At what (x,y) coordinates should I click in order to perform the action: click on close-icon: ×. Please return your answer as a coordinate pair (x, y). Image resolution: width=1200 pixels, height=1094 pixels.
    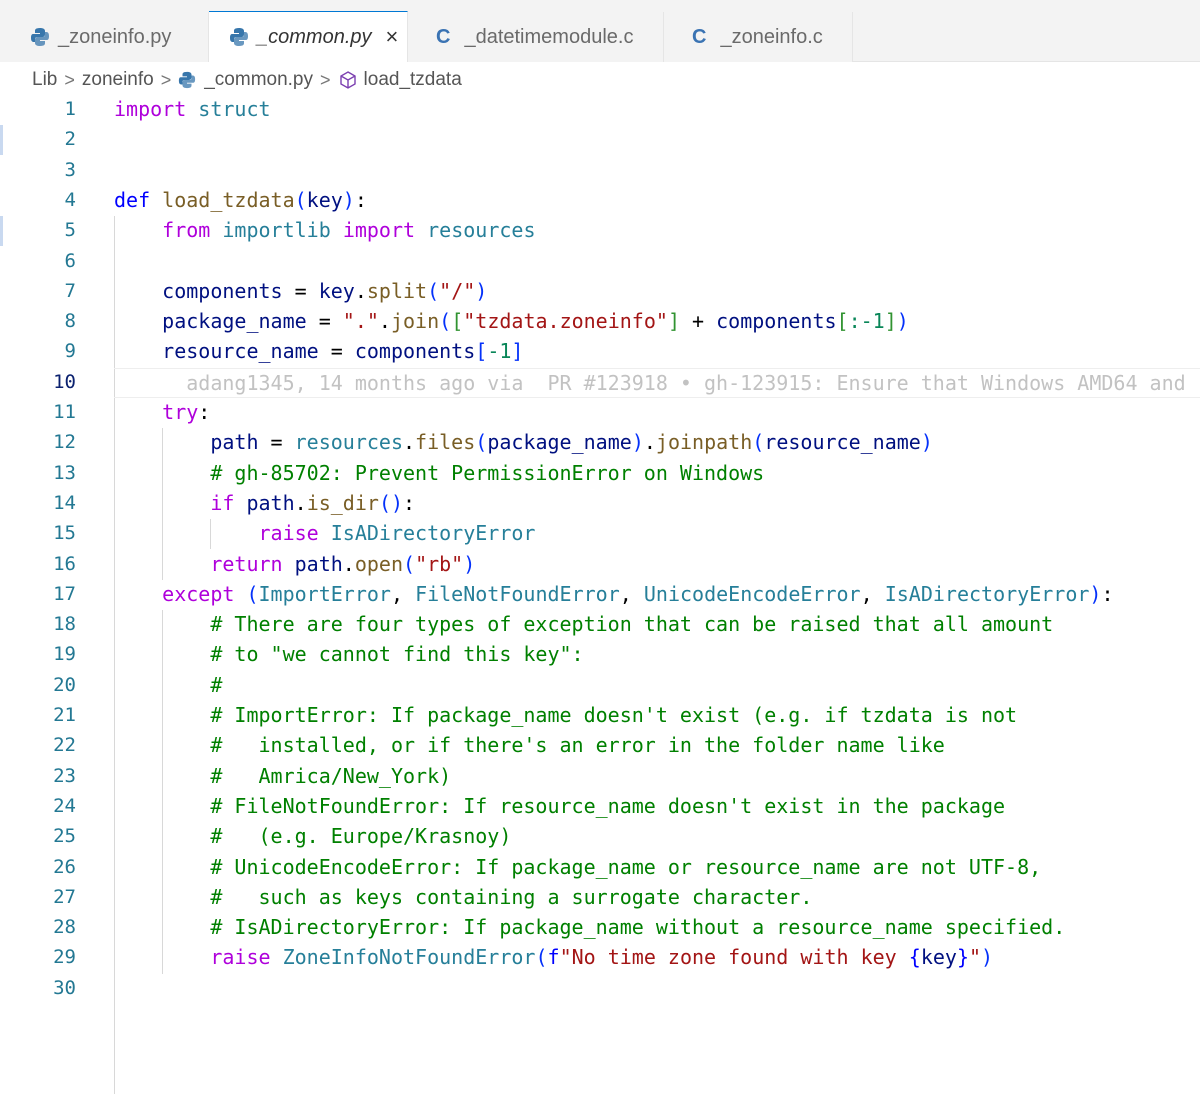
    Looking at the image, I should click on (392, 37).